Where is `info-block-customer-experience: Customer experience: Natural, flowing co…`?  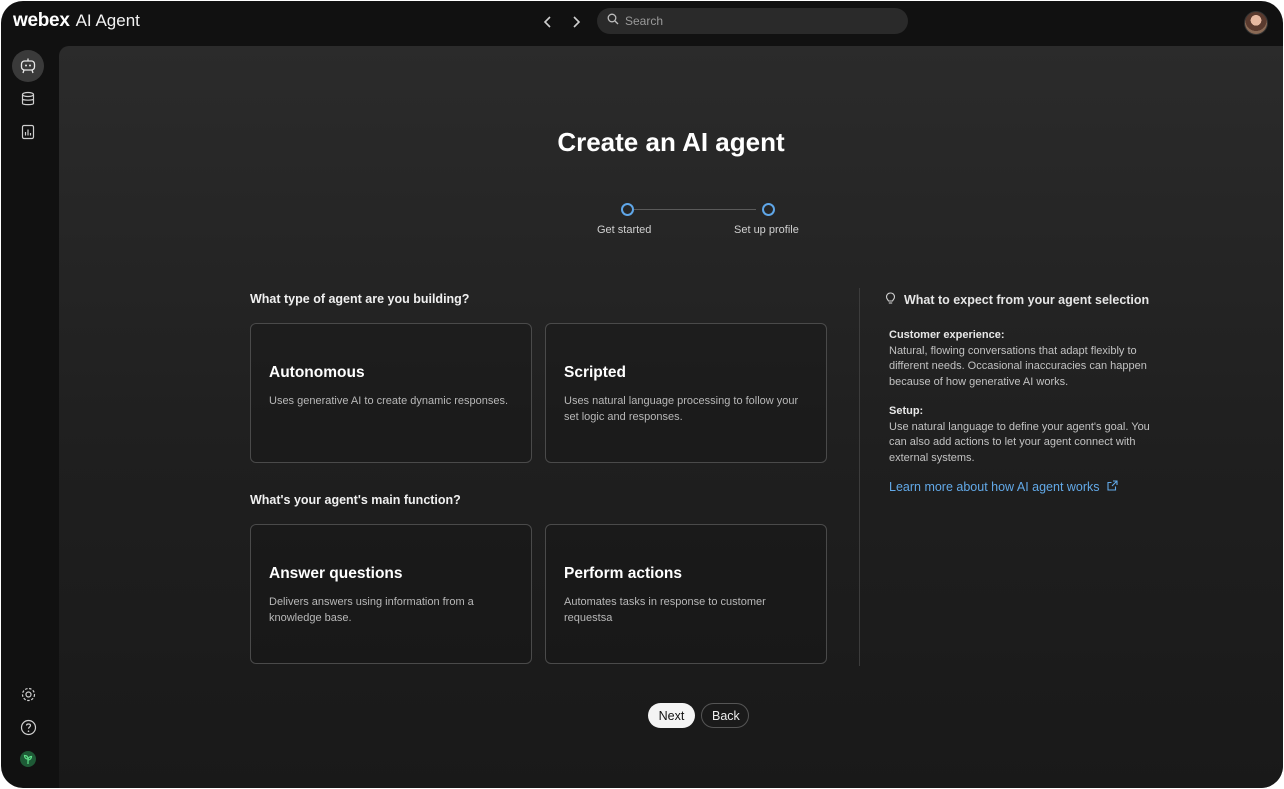
info-block-customer-experience: Customer experience: Natural, flowing co… is located at coordinates (1027, 359).